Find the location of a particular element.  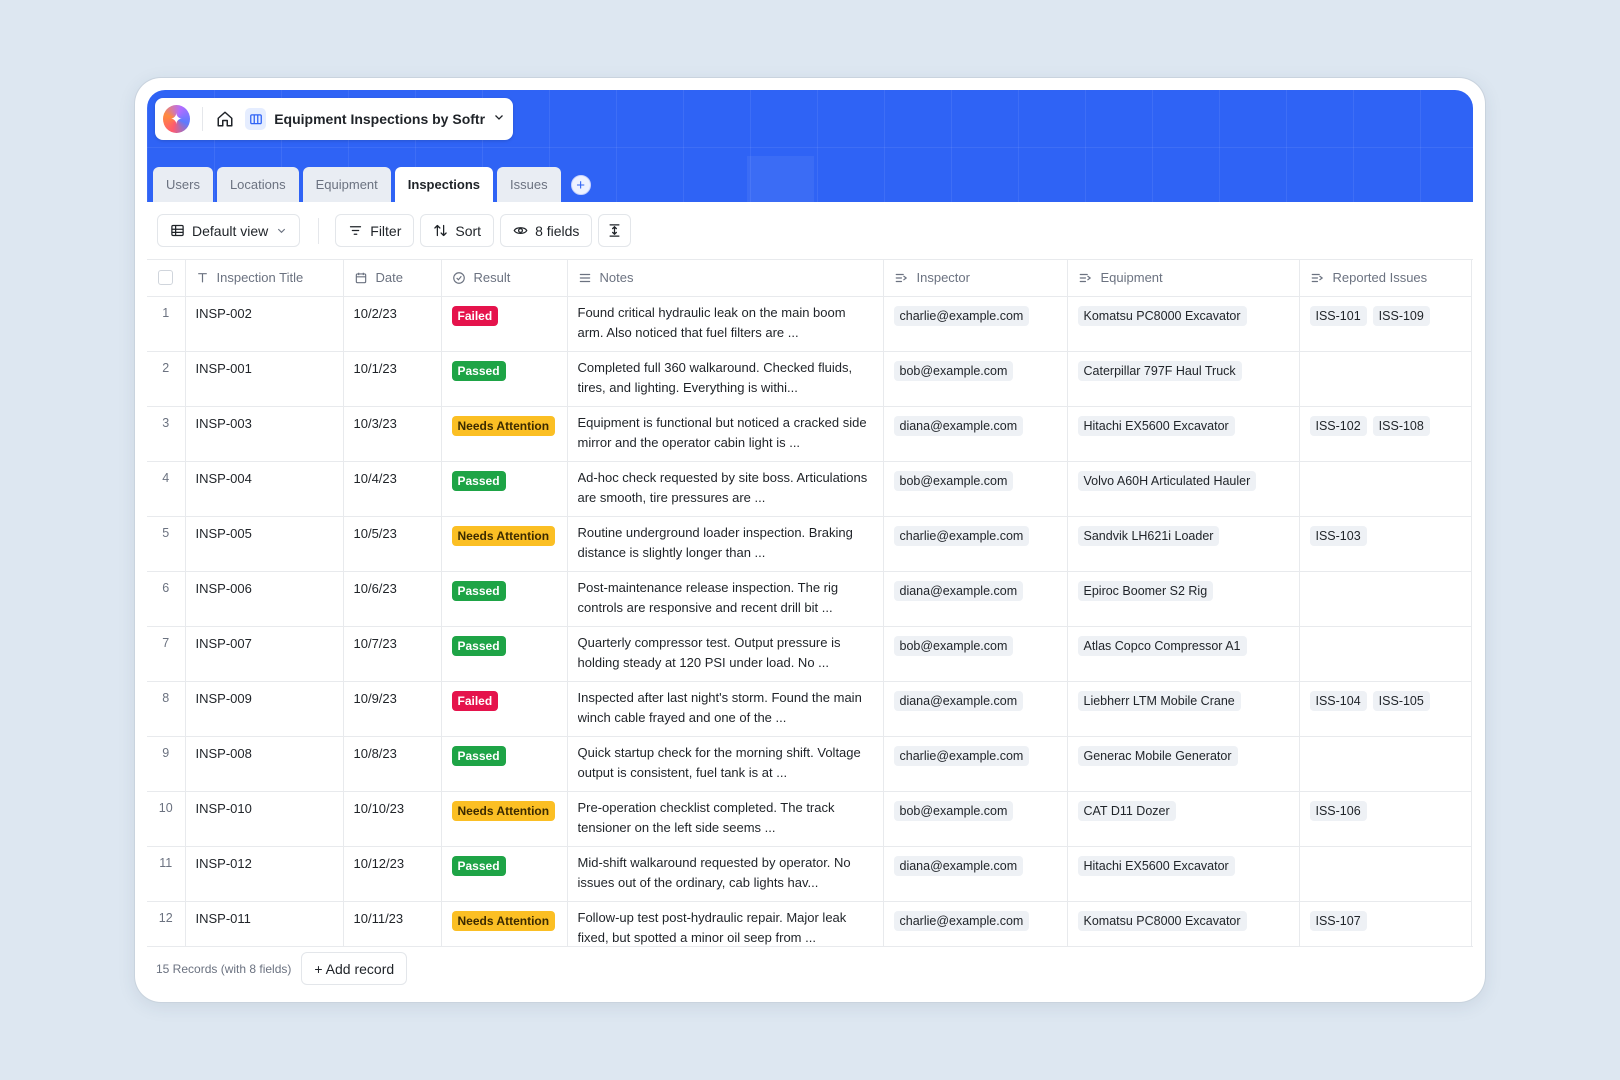

inspection-title-cell: INSP-004 is located at coordinates (264, 489).